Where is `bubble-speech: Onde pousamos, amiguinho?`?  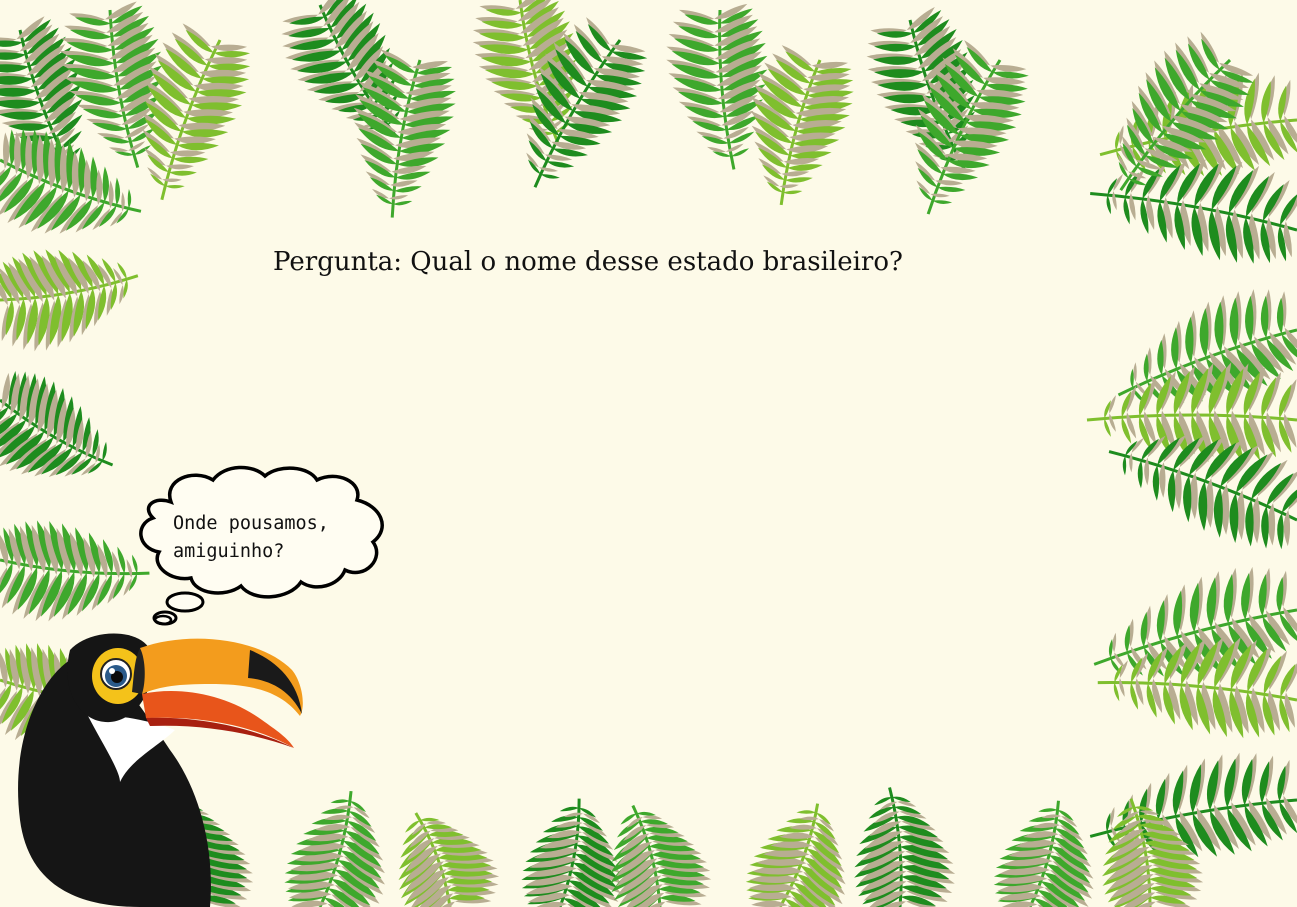
bubble-speech: Onde pousamos, amiguinho? is located at coordinates (278, 538).